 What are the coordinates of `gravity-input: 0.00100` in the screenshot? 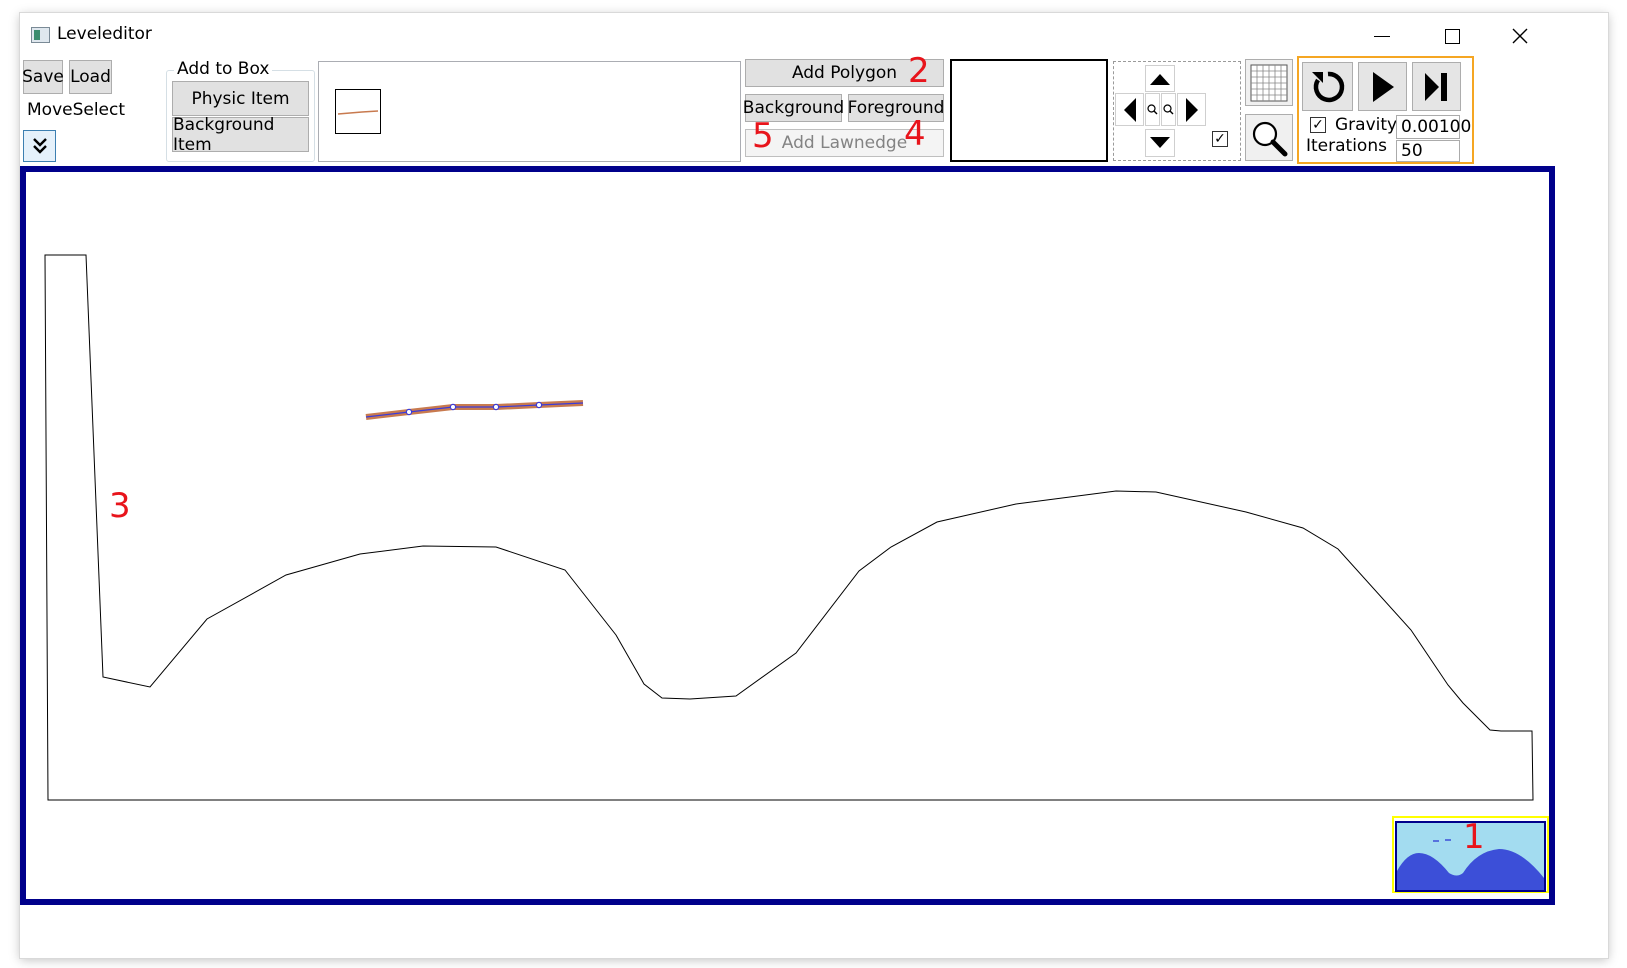 It's located at (1433, 127).